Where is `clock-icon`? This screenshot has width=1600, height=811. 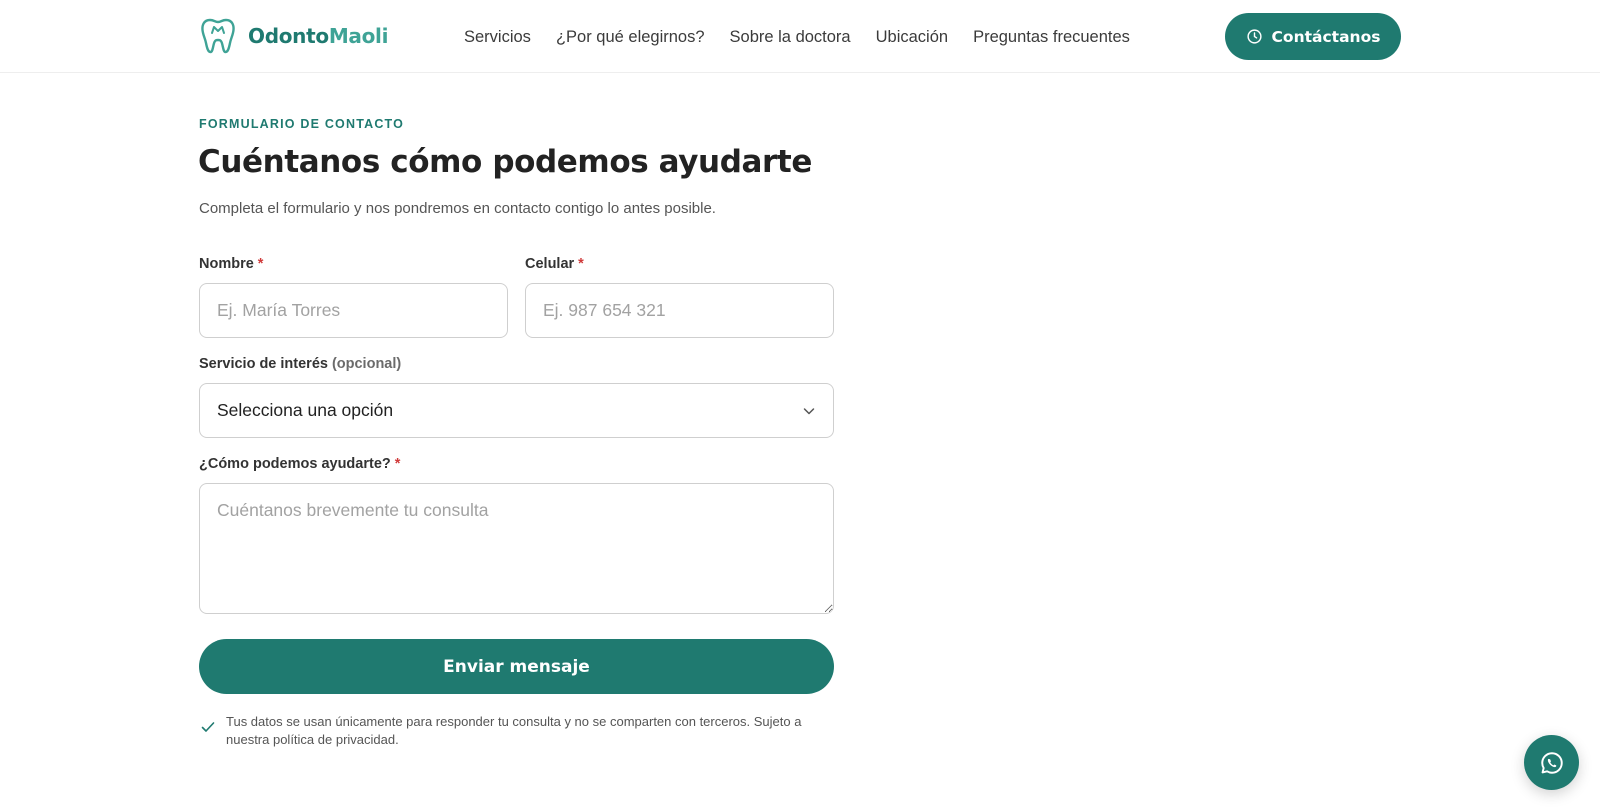
clock-icon is located at coordinates (1254, 36).